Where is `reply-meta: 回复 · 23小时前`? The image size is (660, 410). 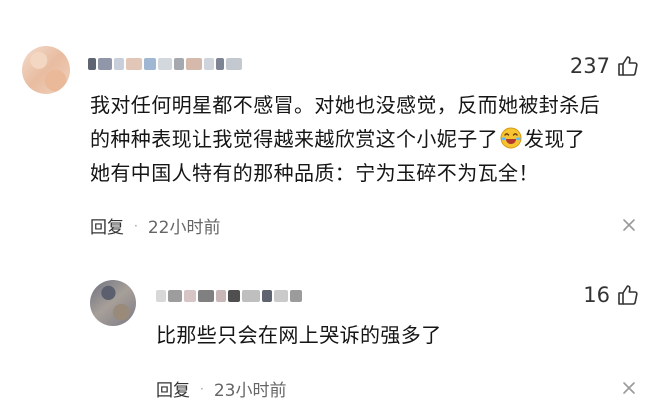
reply-meta: 回复 · 23小时前 is located at coordinates (221, 388).